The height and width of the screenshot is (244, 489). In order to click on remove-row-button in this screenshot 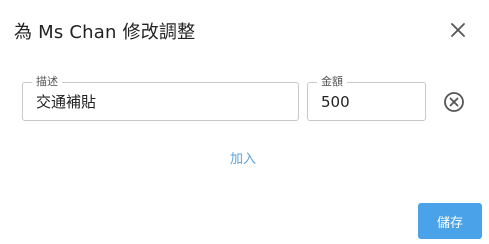, I will do `click(454, 102)`.